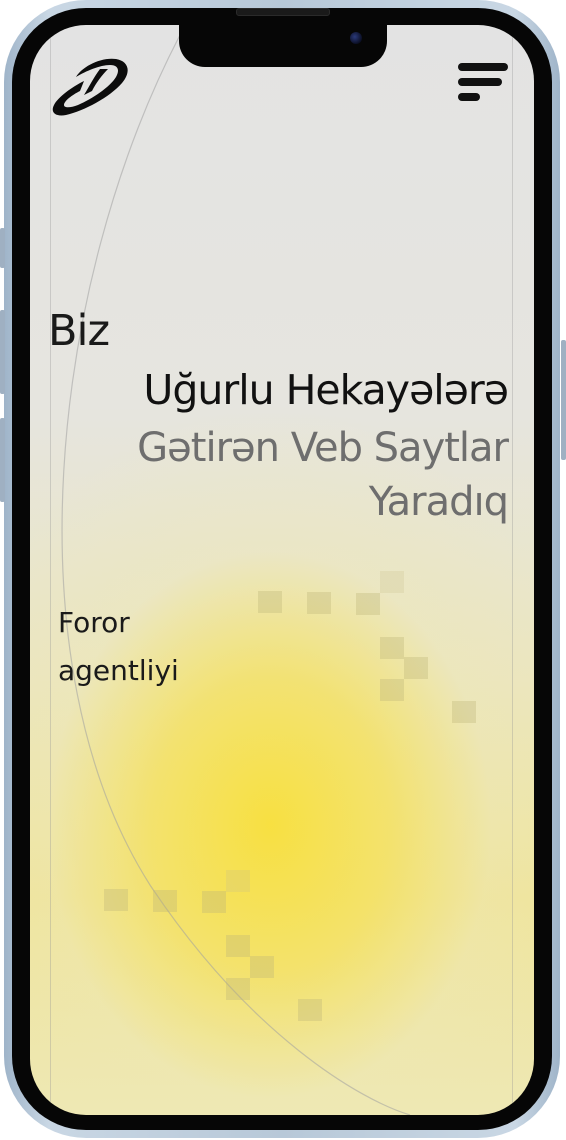  I want to click on hamburger-menu-icon, so click(483, 82).